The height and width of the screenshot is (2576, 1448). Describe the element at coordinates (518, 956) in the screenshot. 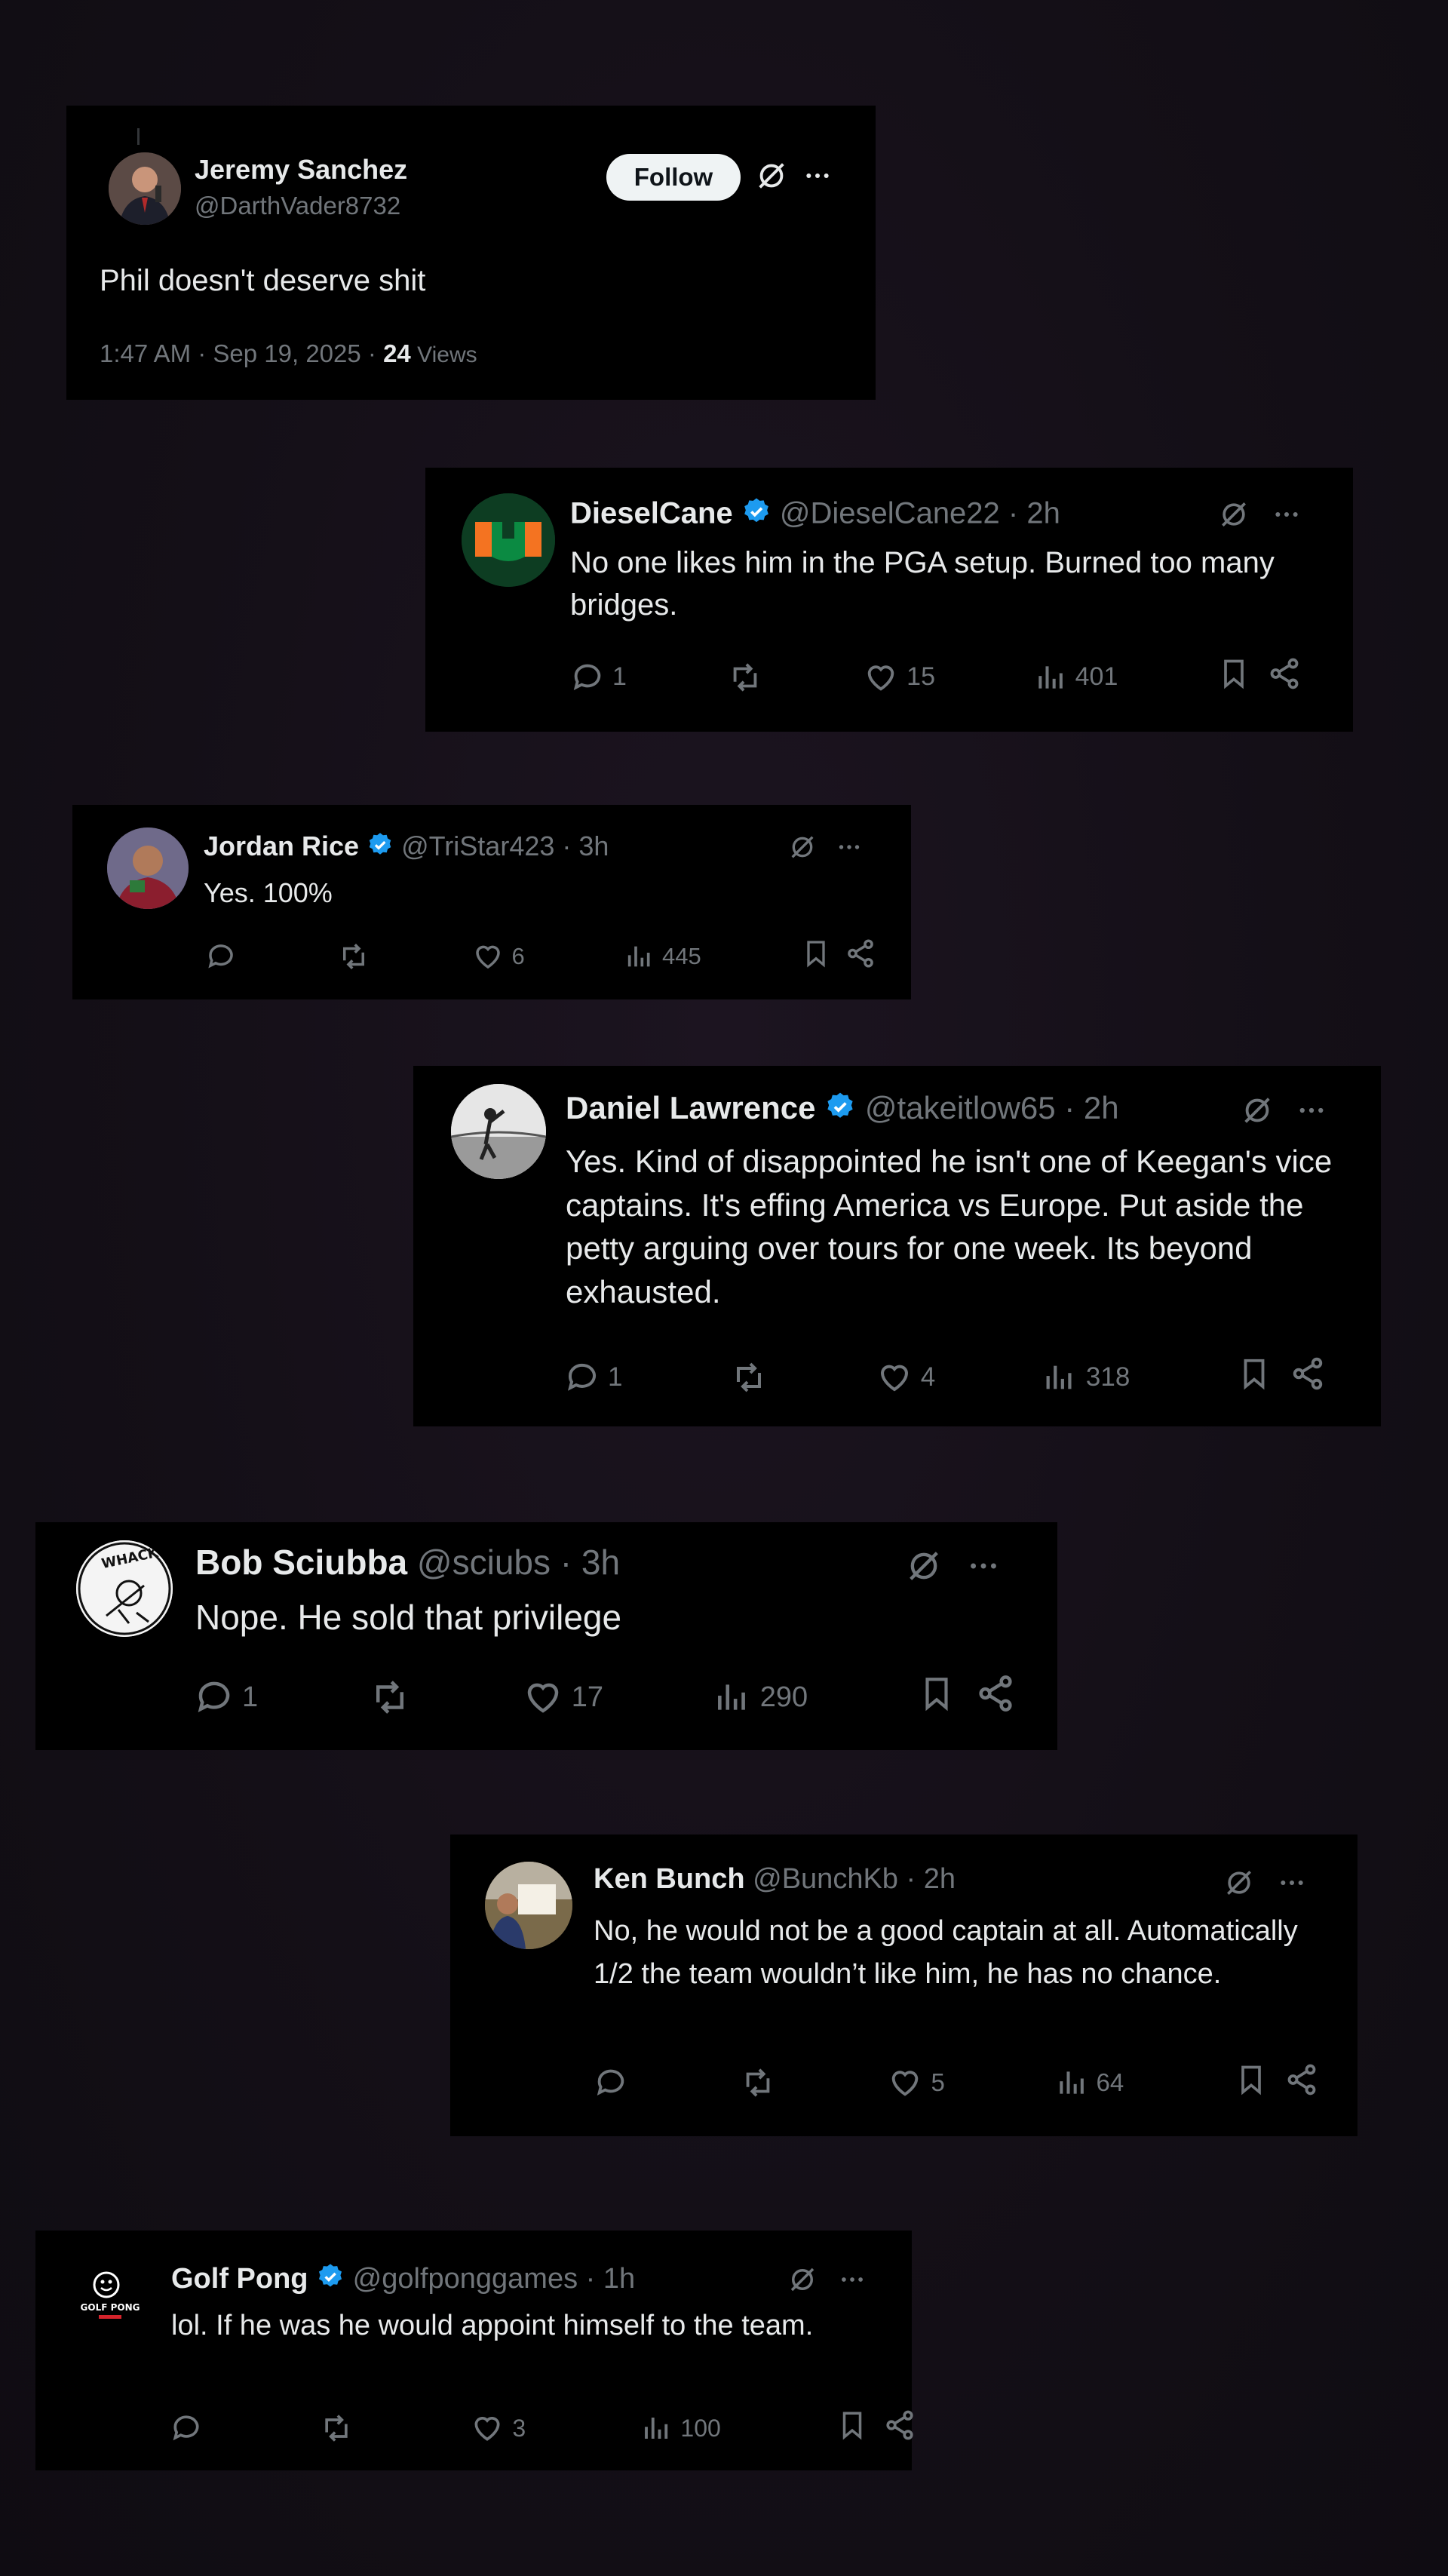

I see `like-count: 6` at that location.